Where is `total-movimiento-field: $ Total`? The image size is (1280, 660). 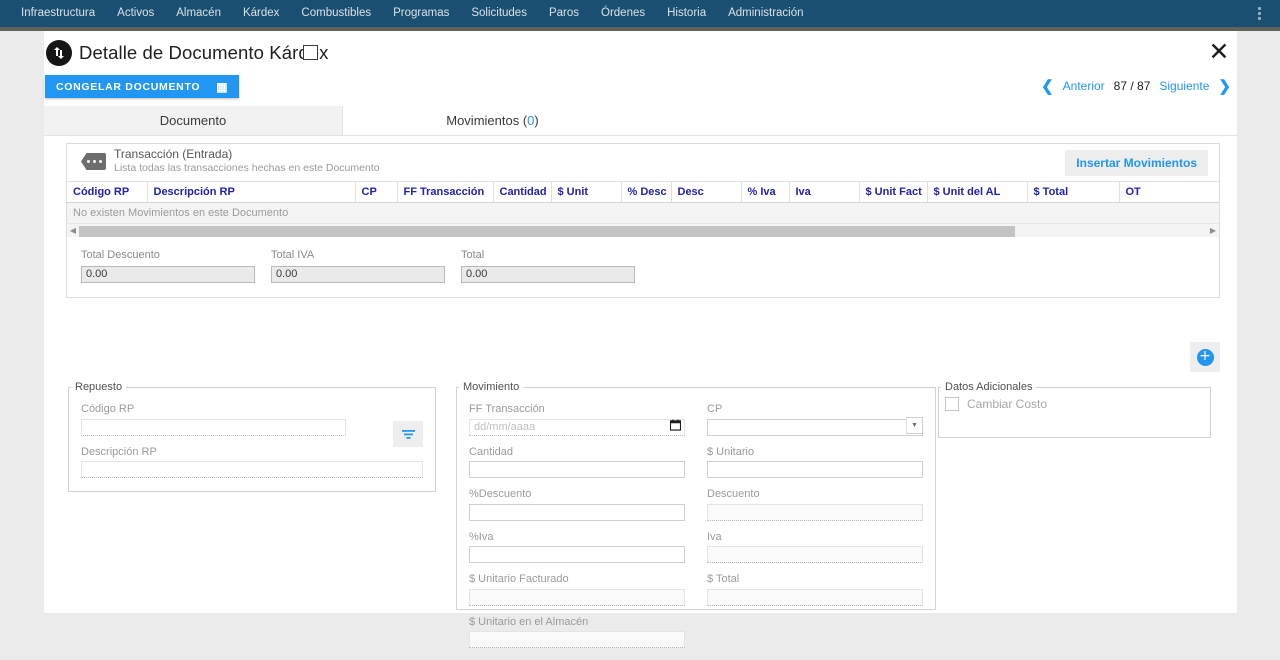 total-movimiento-field: $ Total is located at coordinates (815, 594).